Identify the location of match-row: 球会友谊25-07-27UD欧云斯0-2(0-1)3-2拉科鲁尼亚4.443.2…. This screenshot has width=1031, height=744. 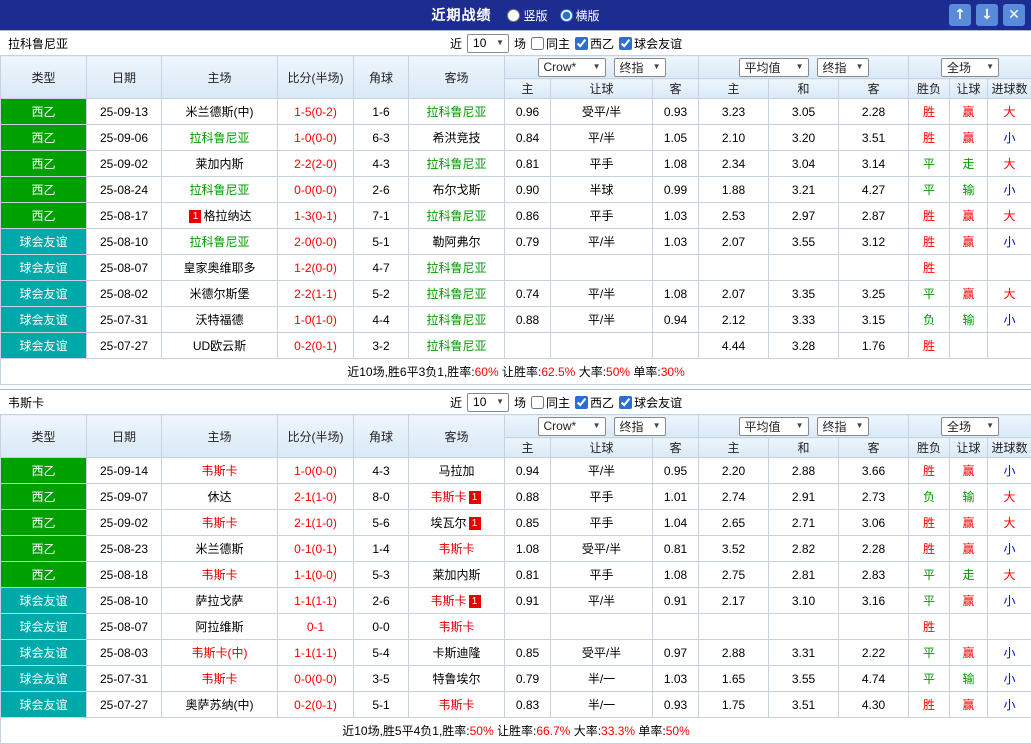
(516, 346).